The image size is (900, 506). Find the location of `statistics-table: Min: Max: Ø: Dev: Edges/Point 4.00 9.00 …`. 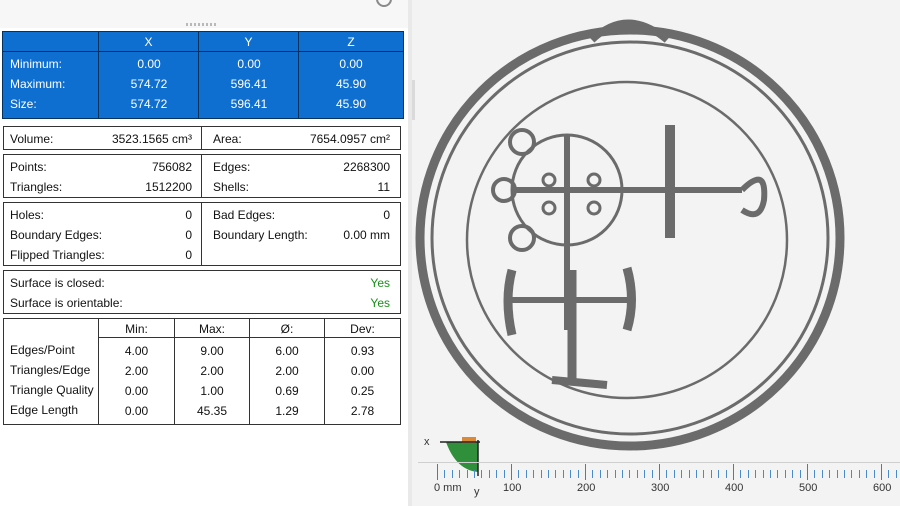

statistics-table: Min: Max: Ø: Dev: Edges/Point 4.00 9.00 … is located at coordinates (202, 371).